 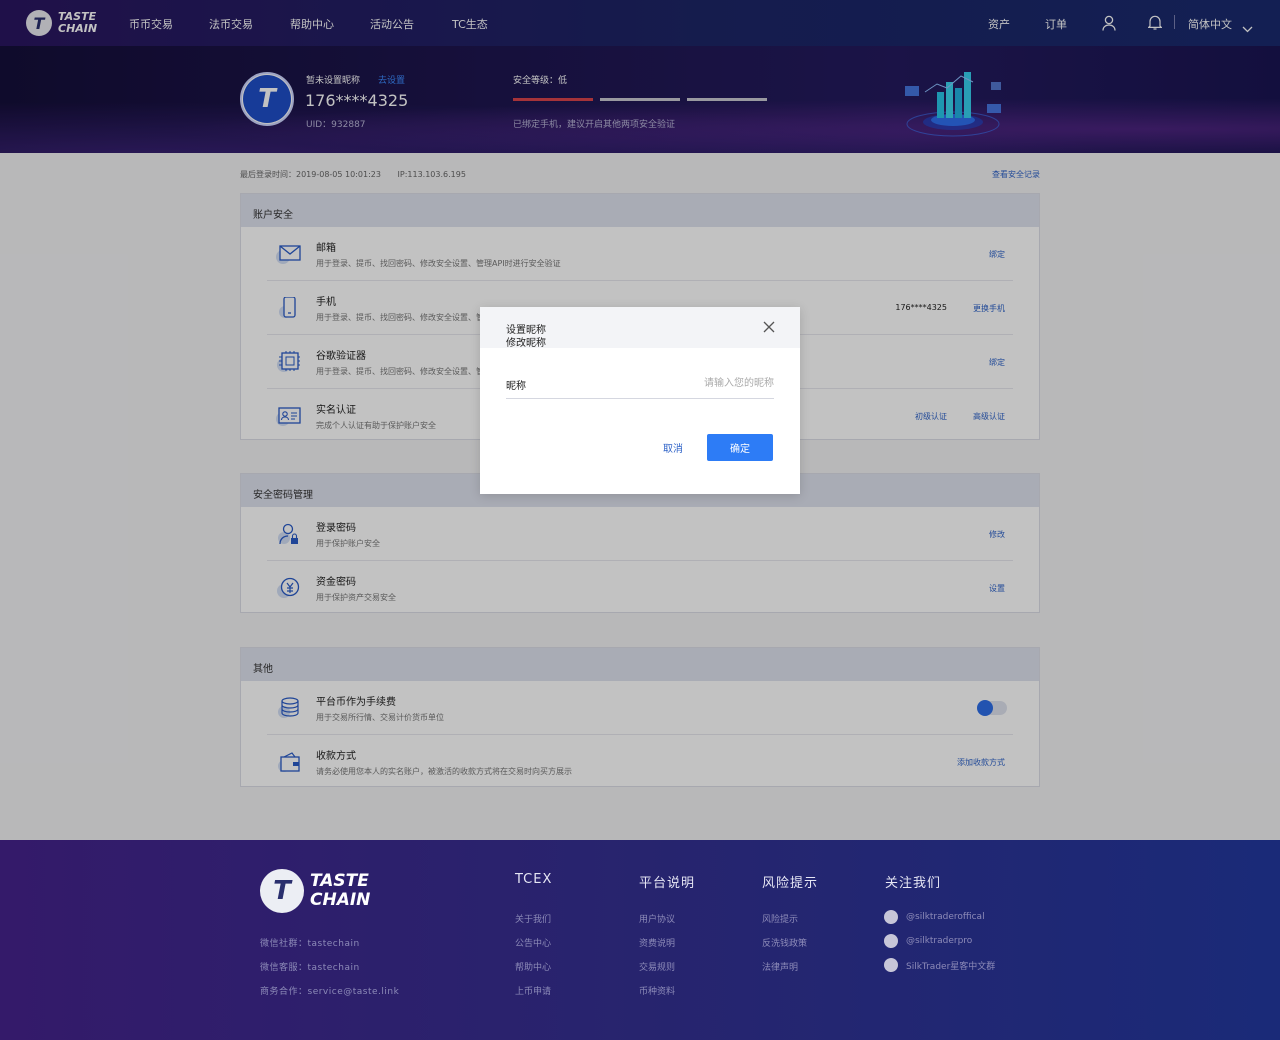 What do you see at coordinates (673, 447) in the screenshot?
I see `cancel-button: 取消` at bounding box center [673, 447].